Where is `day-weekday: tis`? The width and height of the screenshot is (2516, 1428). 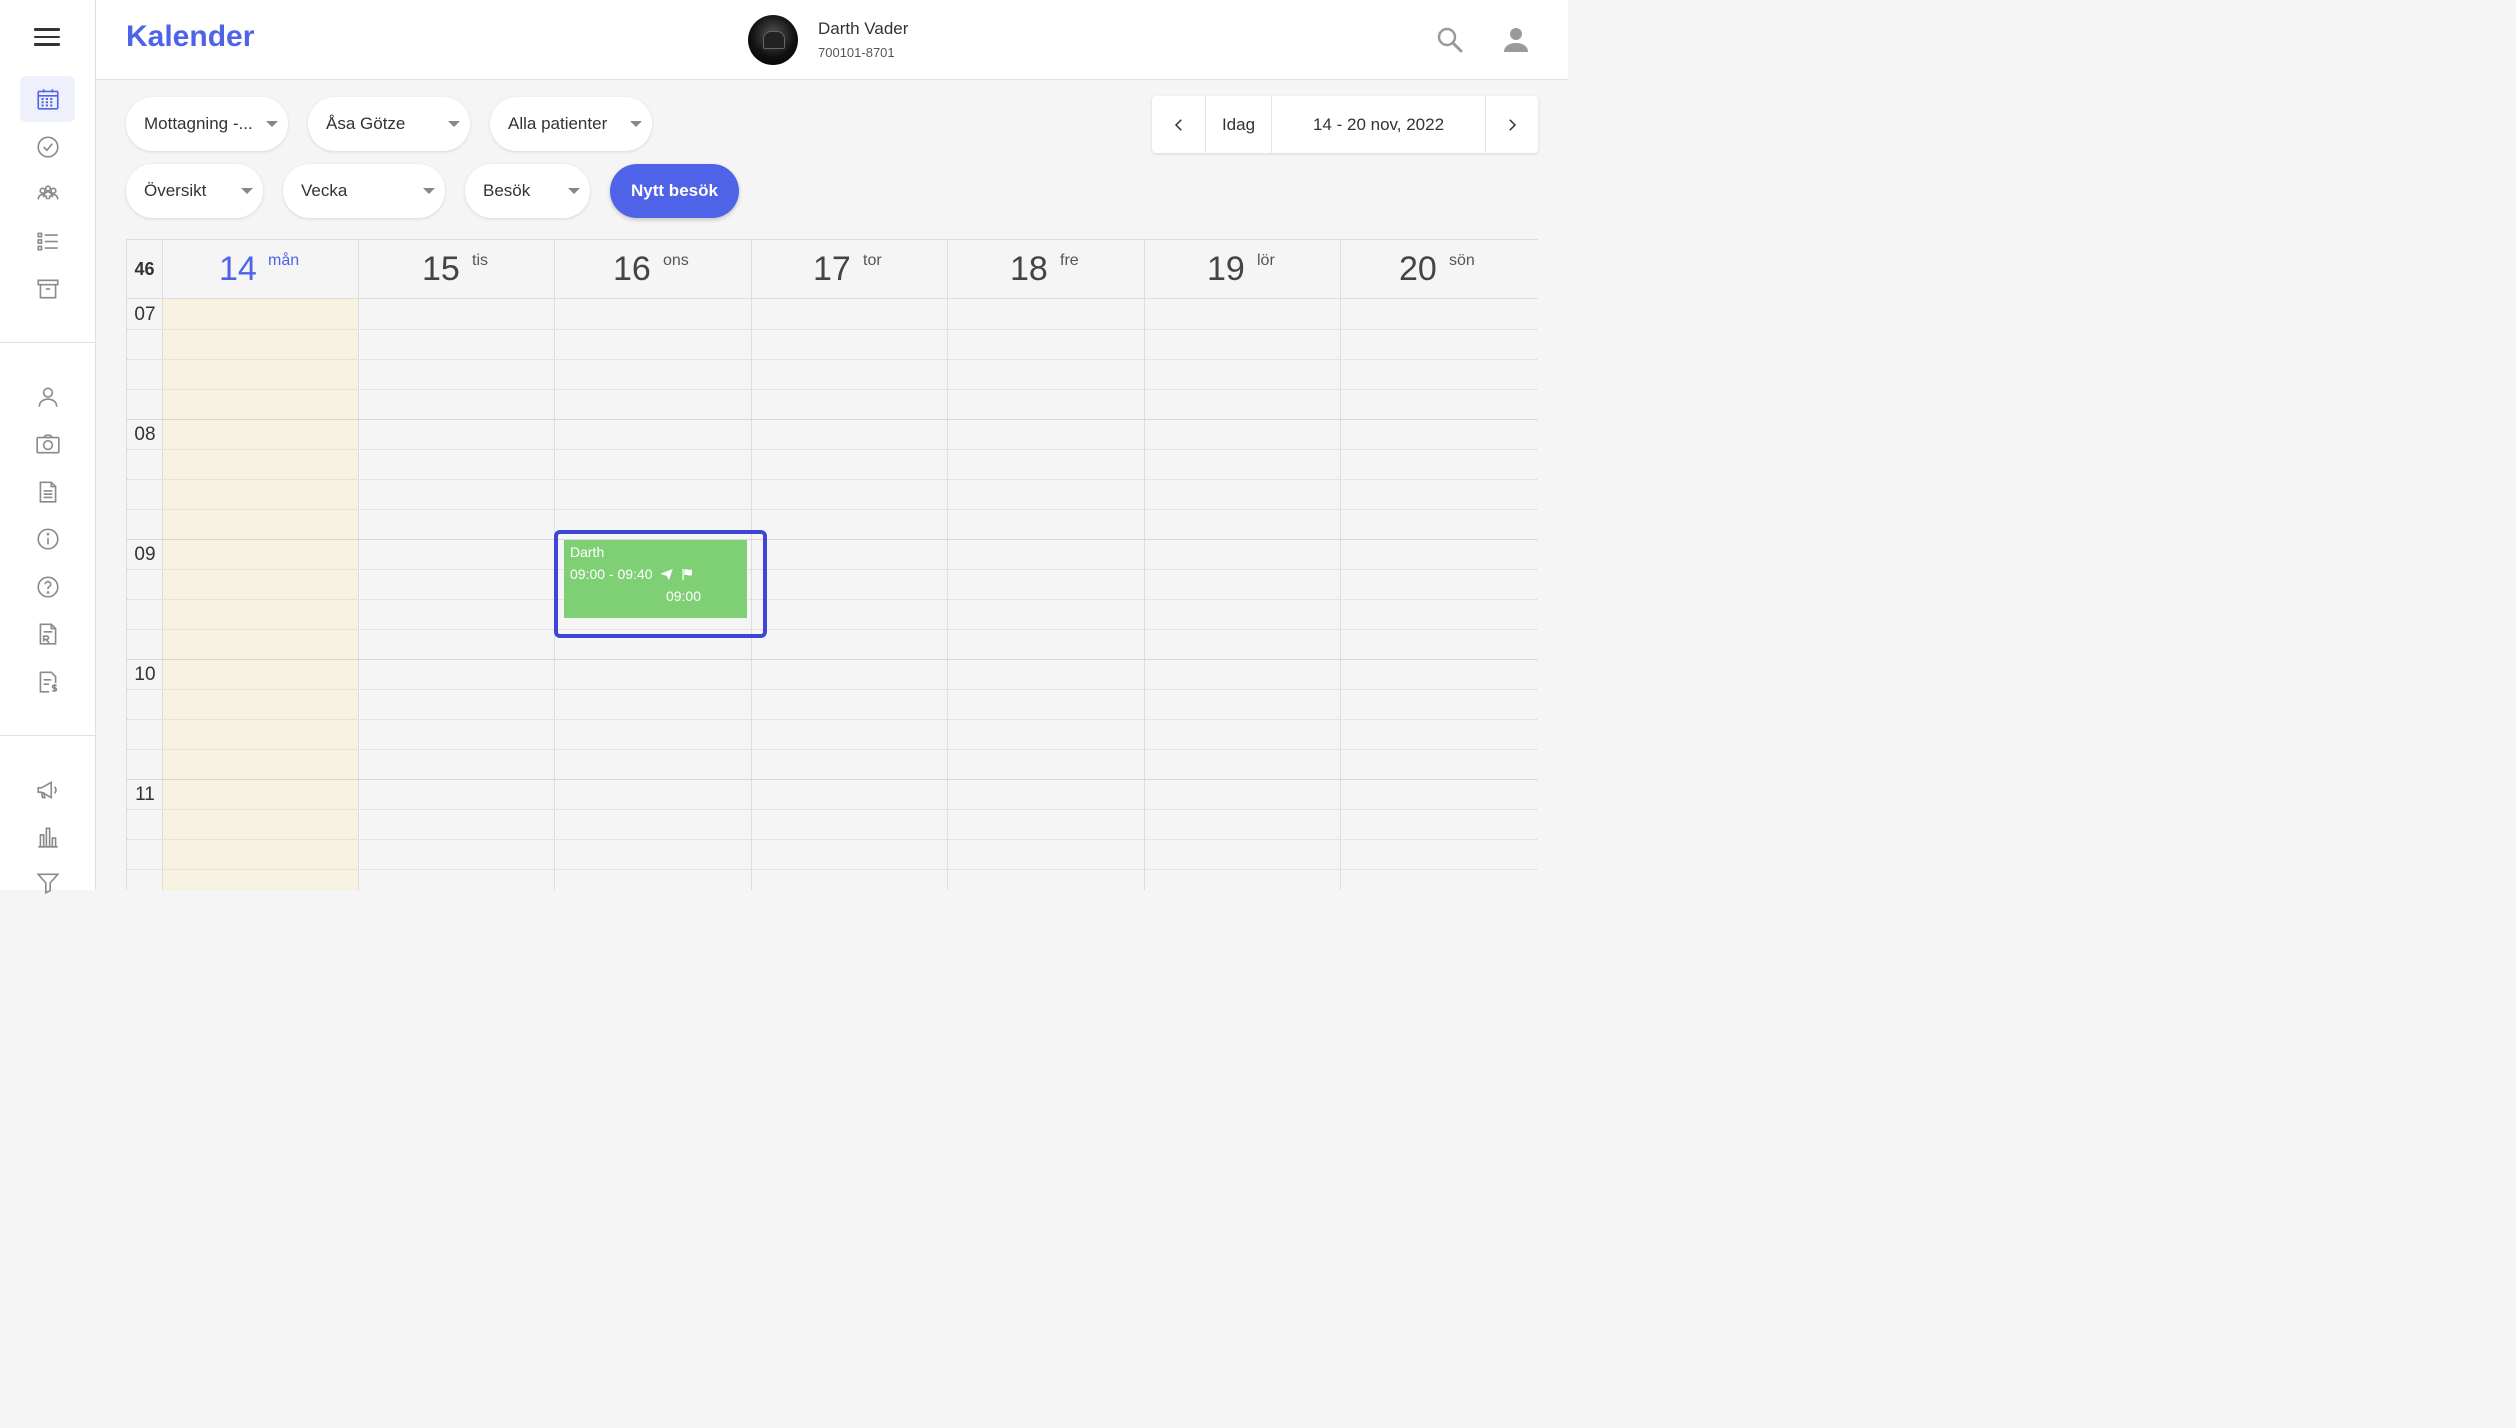
day-weekday: tis is located at coordinates (480, 260).